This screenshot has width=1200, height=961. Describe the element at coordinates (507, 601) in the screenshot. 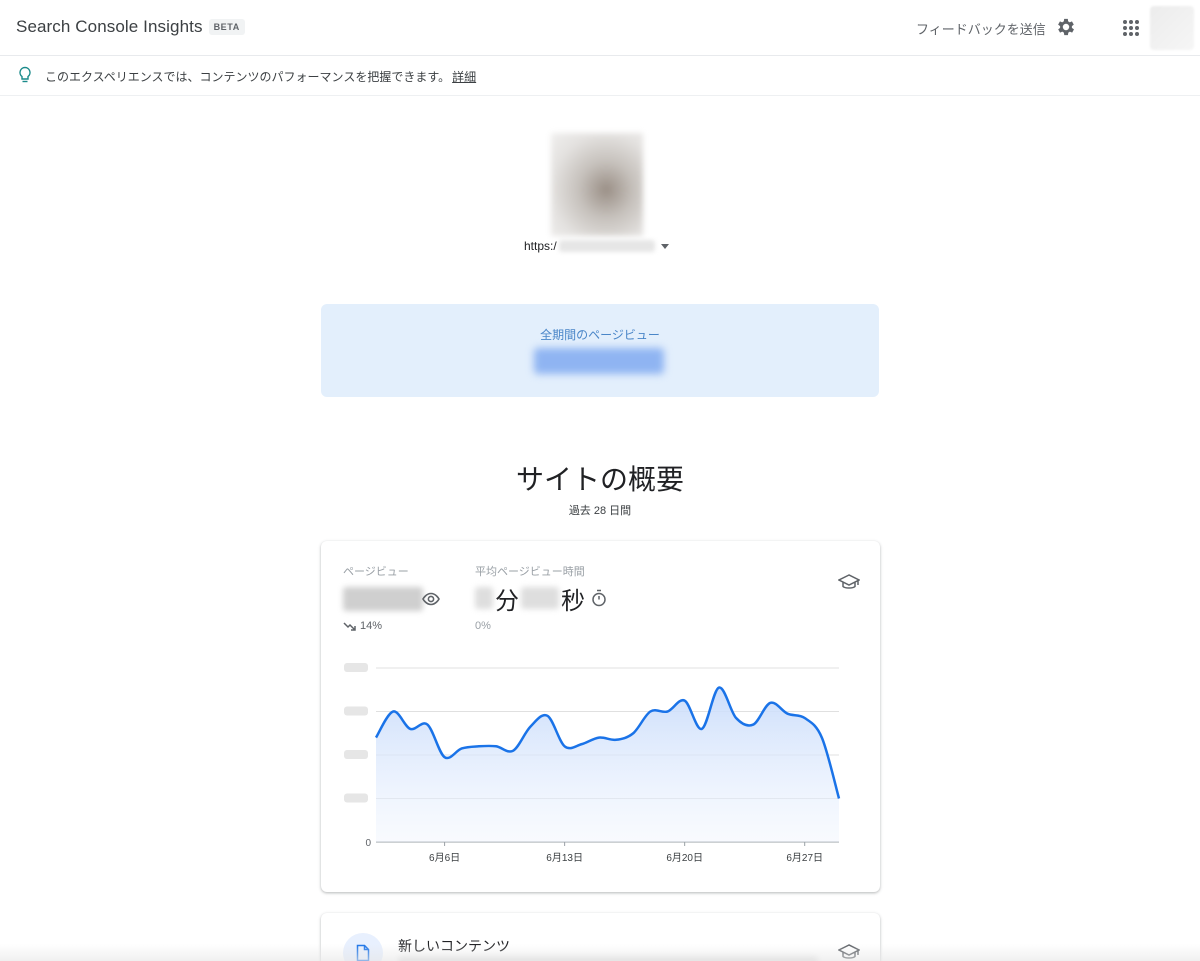

I see `minutes-unit: 分` at that location.